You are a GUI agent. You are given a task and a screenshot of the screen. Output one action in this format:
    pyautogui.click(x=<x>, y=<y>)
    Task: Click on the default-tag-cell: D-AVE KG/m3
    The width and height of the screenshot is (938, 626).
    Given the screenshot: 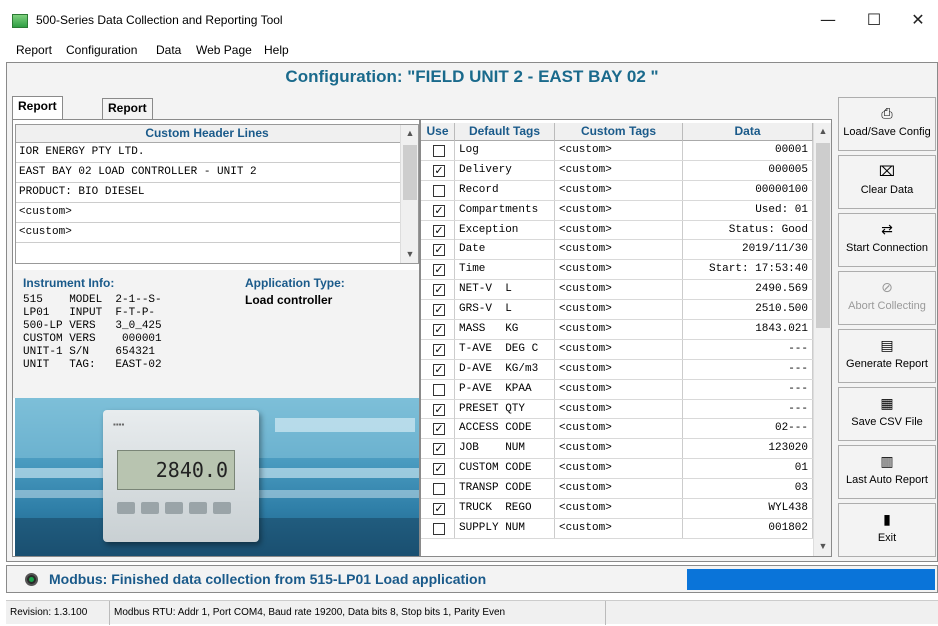 What is the action you would take?
    pyautogui.click(x=505, y=369)
    